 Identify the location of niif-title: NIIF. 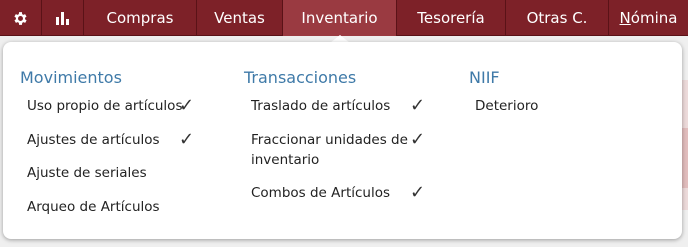
(484, 77).